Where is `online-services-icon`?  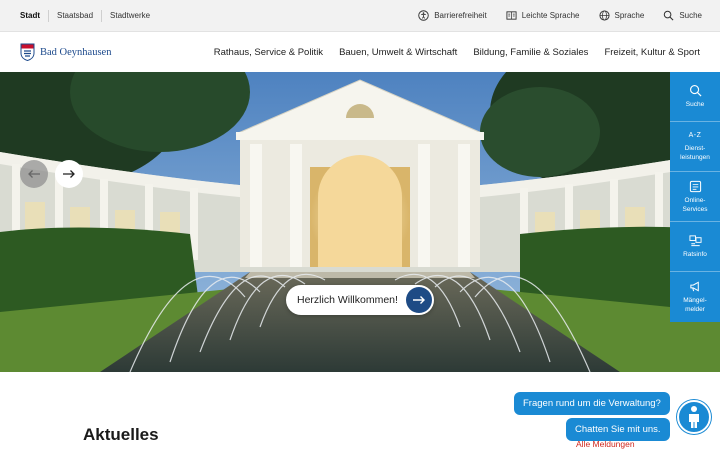
online-services-icon is located at coordinates (695, 186).